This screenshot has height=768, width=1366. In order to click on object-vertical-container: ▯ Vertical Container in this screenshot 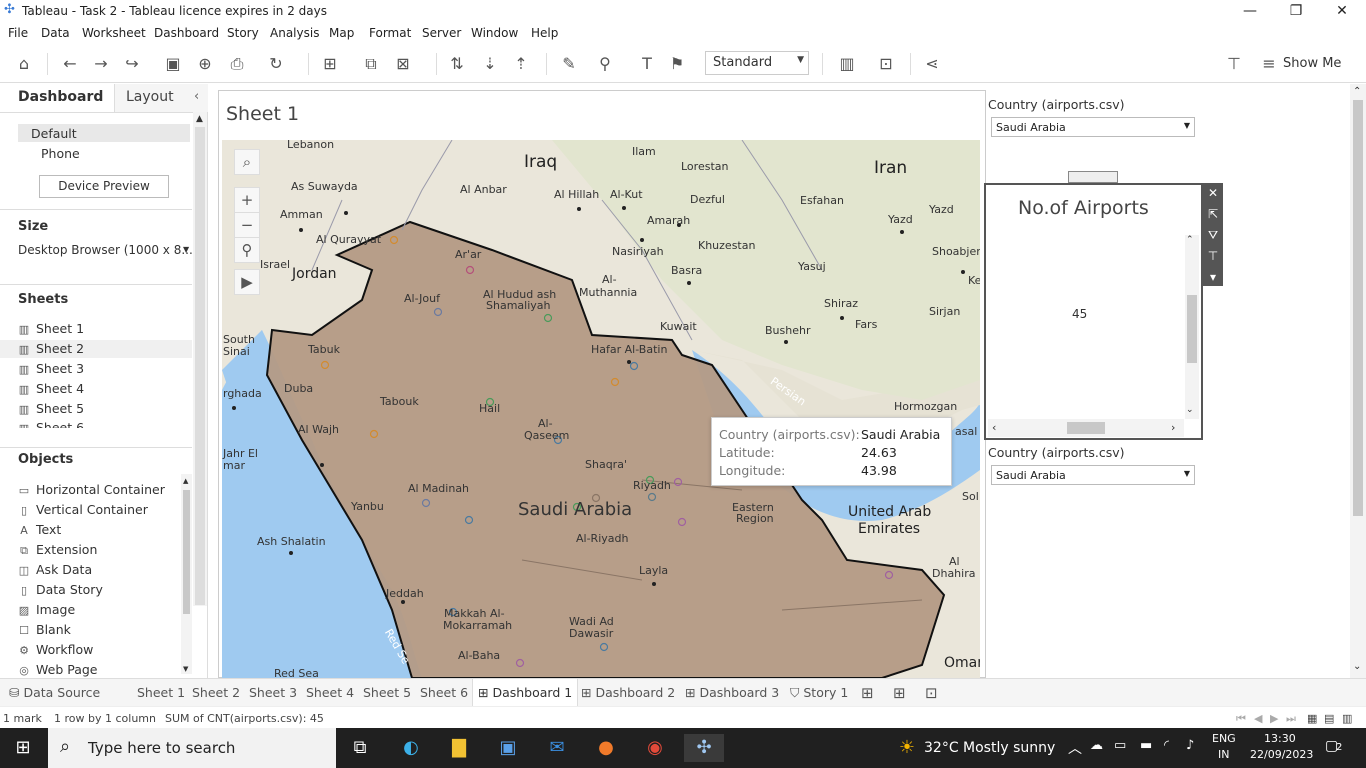, I will do `click(83, 509)`.